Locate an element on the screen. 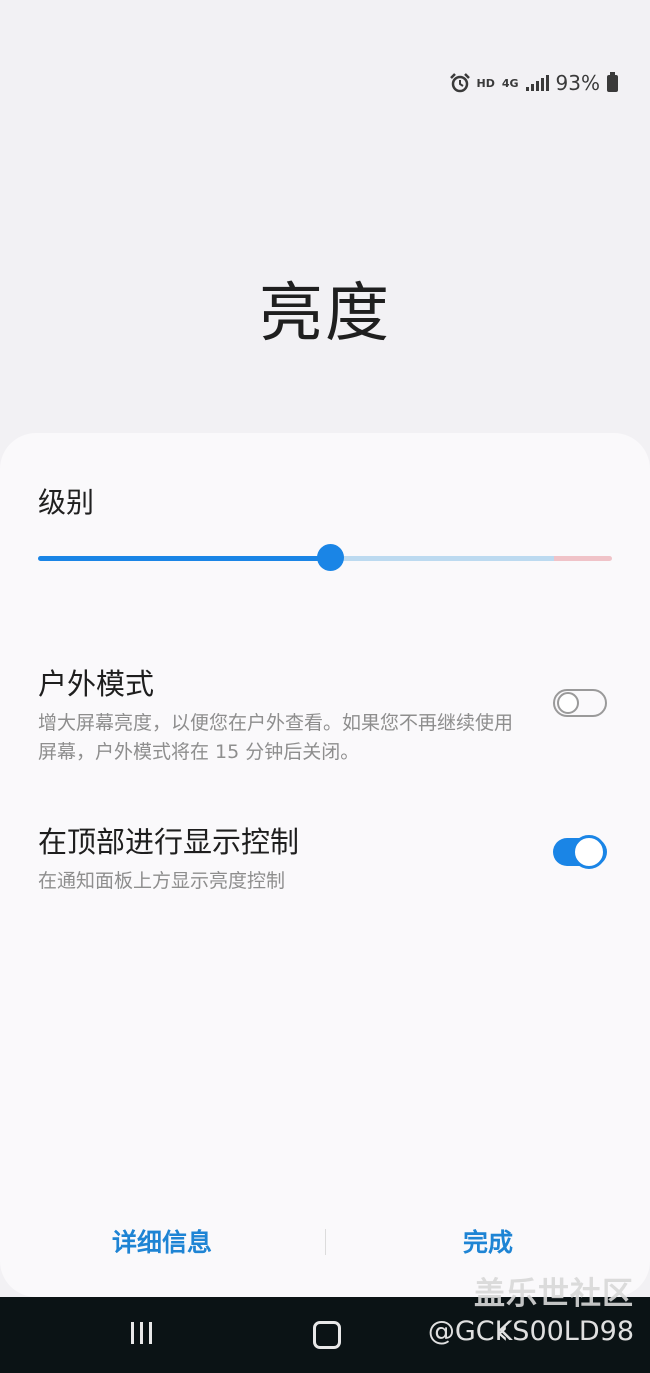 The image size is (650, 1373). top-control-toggle is located at coordinates (580, 852).